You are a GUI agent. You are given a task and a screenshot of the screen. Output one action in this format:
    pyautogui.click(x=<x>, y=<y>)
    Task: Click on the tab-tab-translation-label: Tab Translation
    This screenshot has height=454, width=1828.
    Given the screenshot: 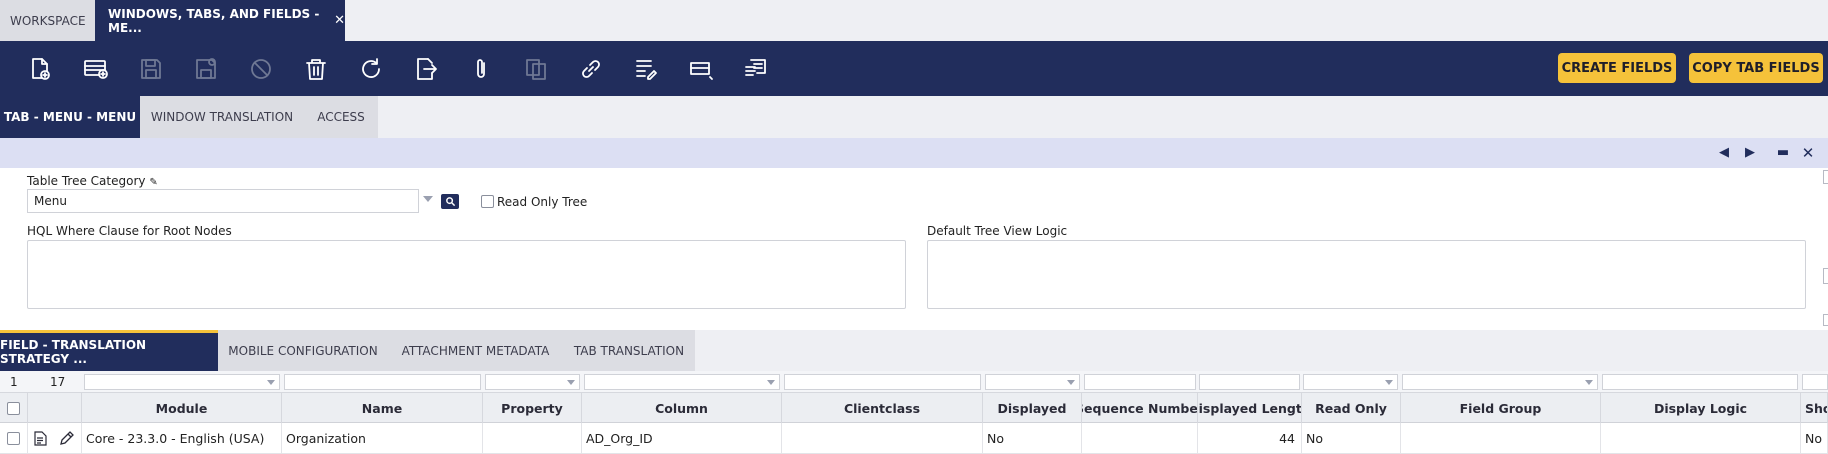 What is the action you would take?
    pyautogui.click(x=629, y=350)
    